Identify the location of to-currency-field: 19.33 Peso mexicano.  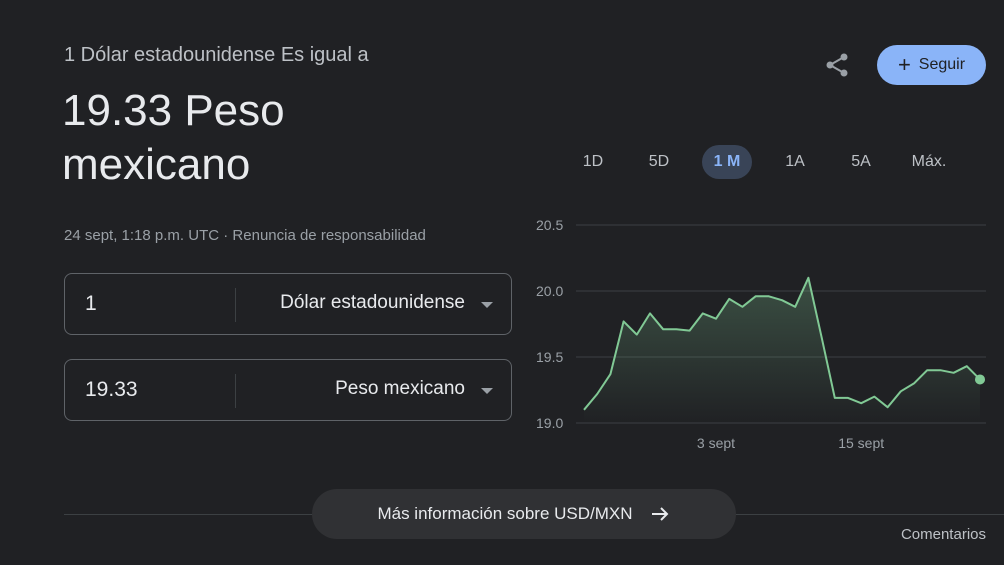
(288, 390).